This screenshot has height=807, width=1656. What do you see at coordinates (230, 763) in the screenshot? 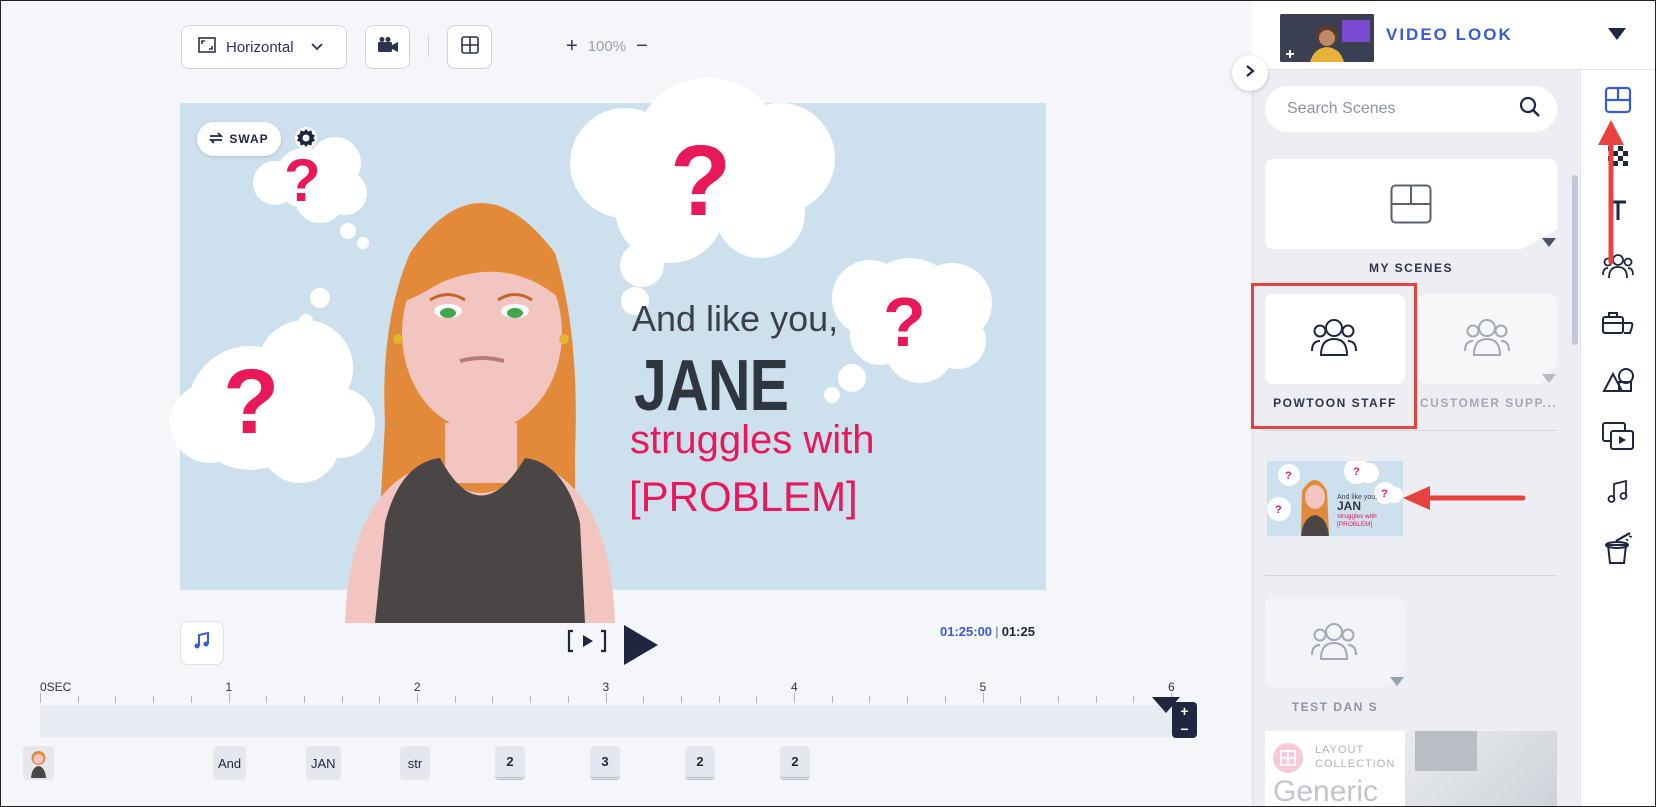
I see `timeline-element-chip: And` at bounding box center [230, 763].